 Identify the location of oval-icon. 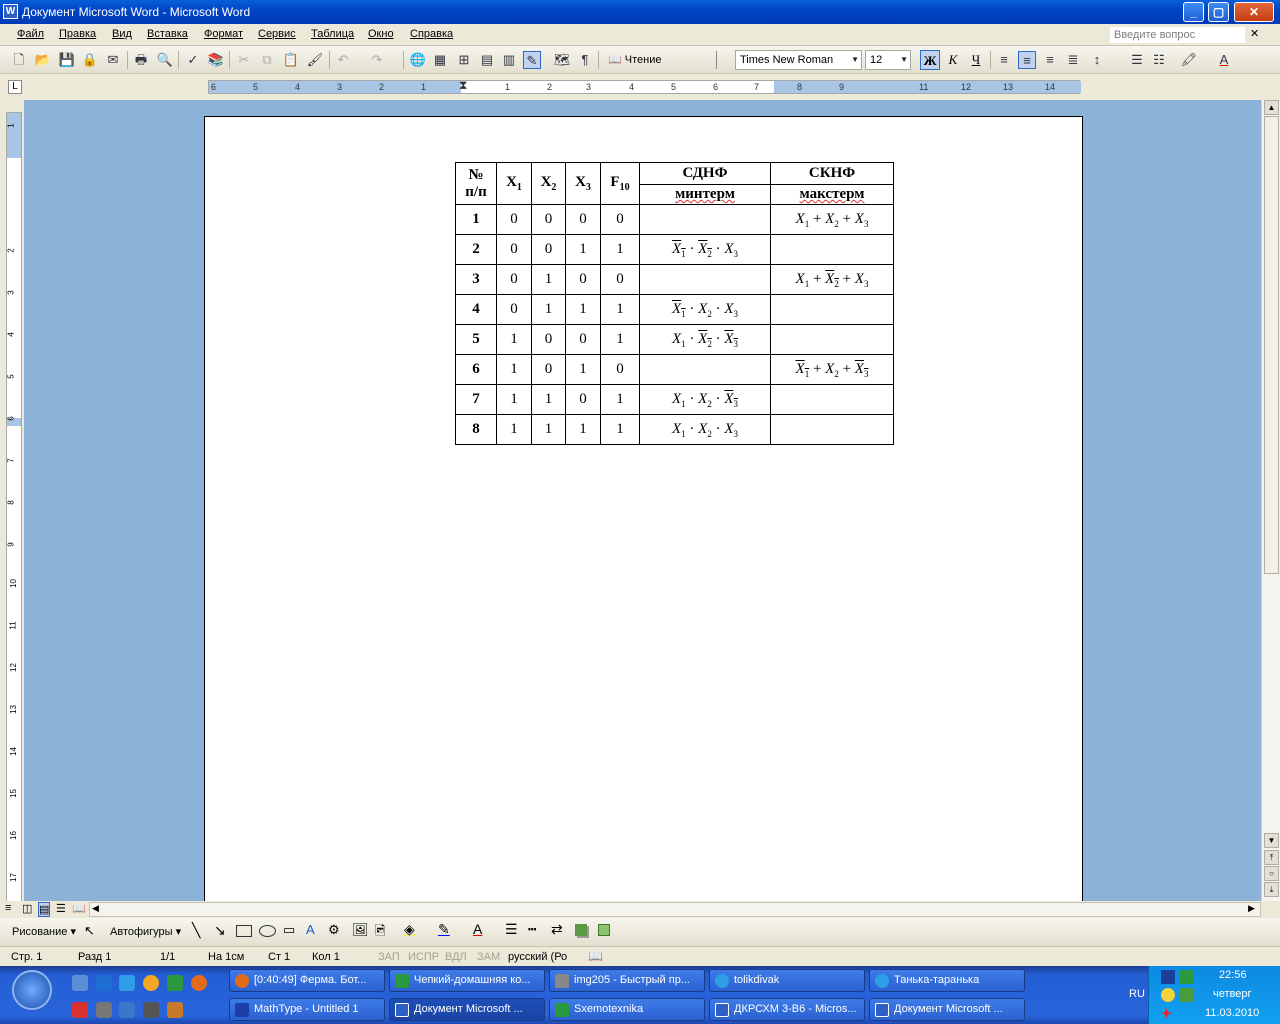
(267, 931).